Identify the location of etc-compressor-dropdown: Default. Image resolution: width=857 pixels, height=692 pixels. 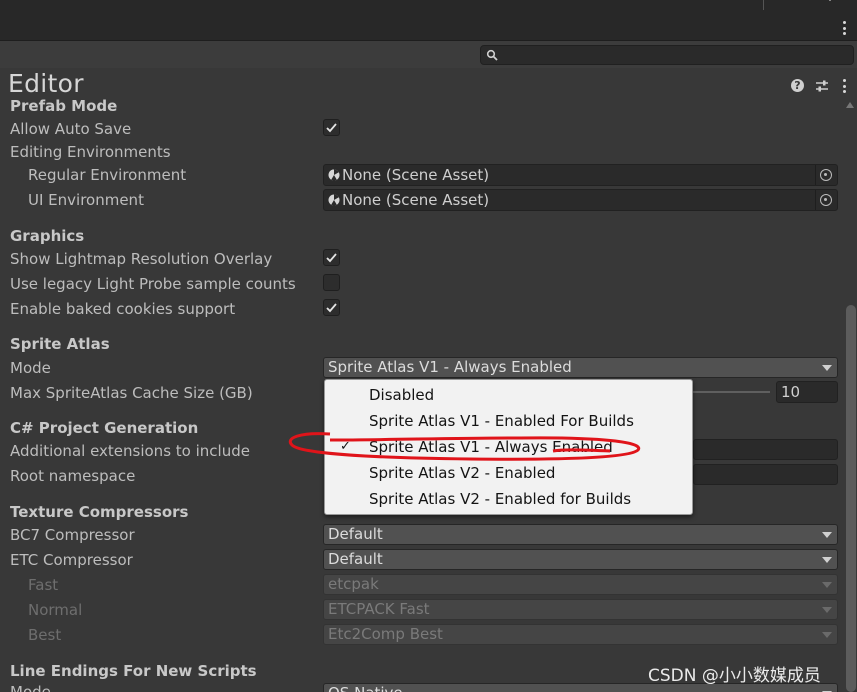
(580, 559).